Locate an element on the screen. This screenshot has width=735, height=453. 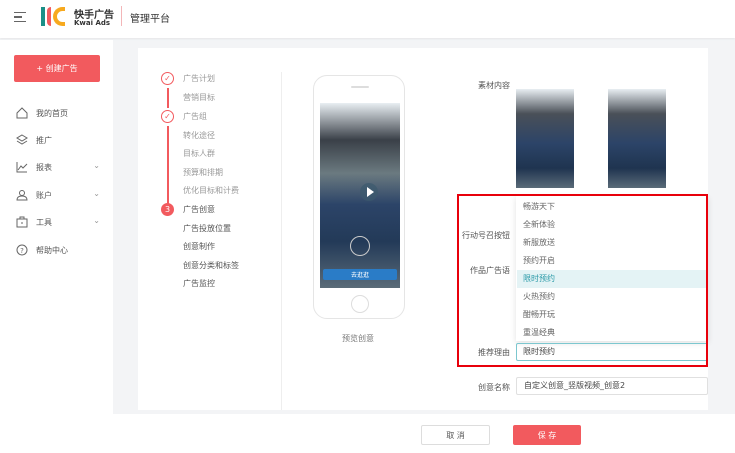
step-label: 广告计划 is located at coordinates (199, 78).